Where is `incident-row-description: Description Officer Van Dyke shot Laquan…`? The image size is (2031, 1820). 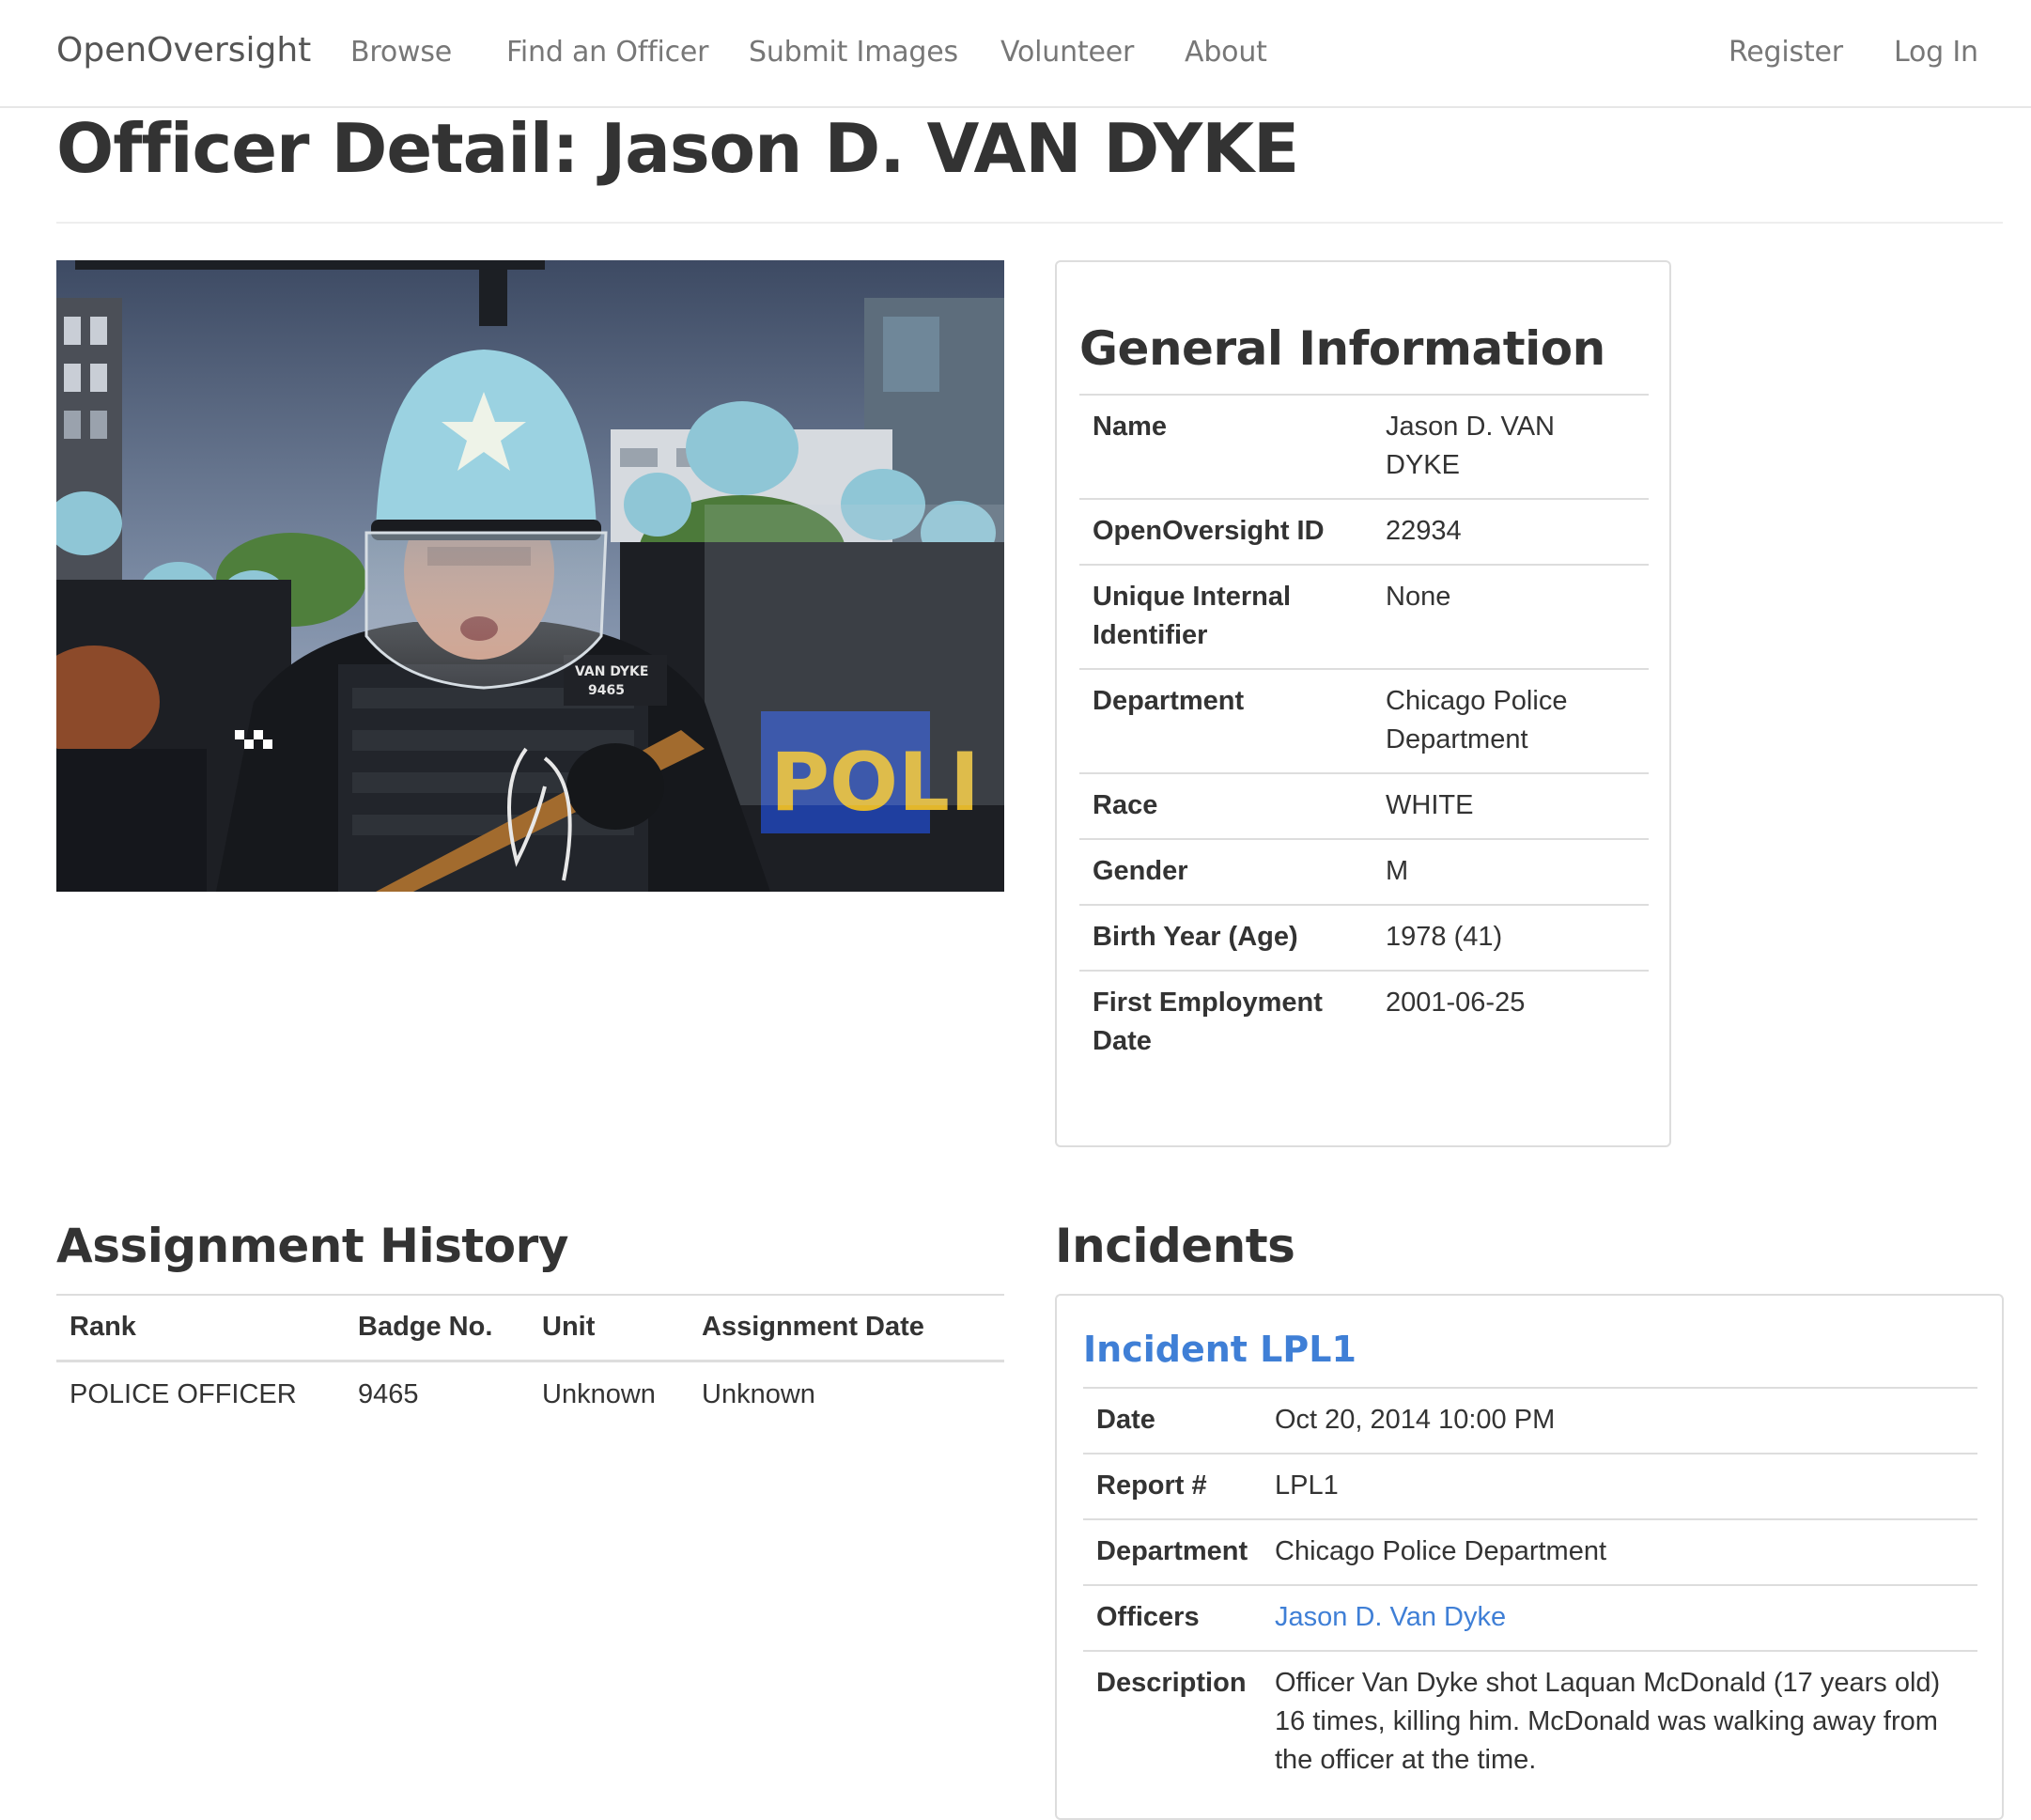 incident-row-description: Description Officer Van Dyke shot Laquan… is located at coordinates (1530, 1721).